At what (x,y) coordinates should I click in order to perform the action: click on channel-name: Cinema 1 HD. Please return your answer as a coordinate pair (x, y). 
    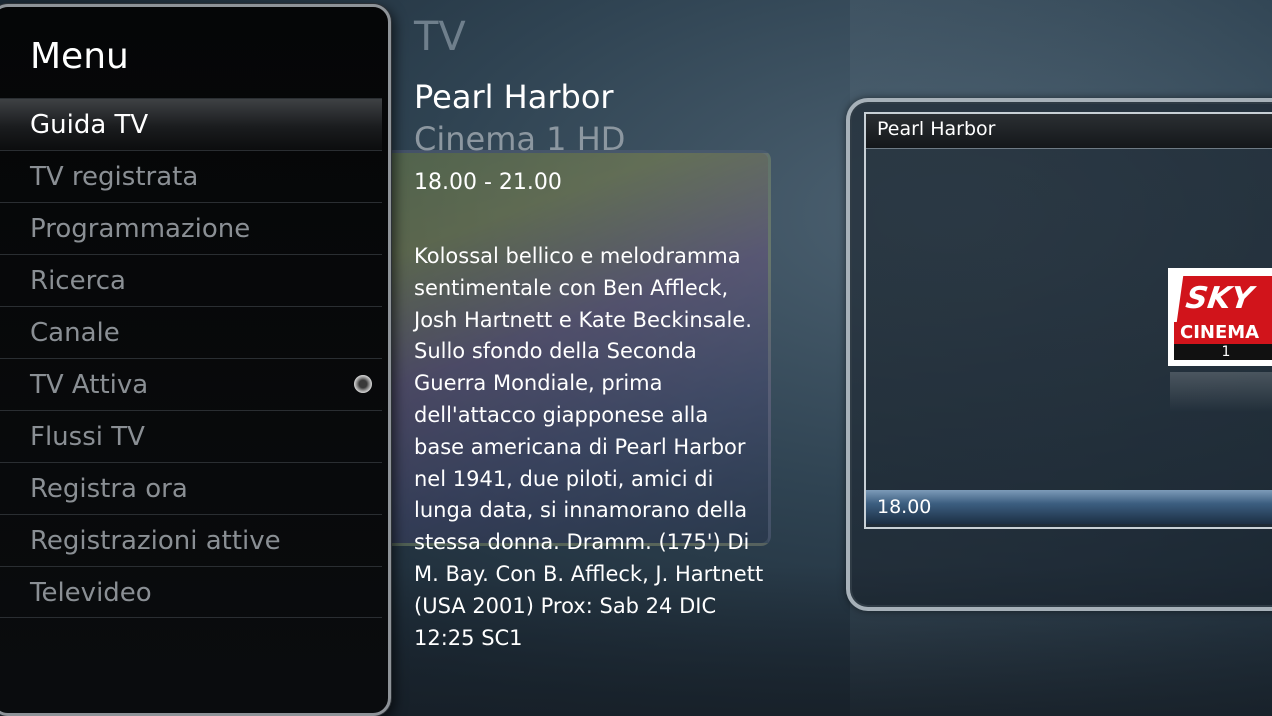
    Looking at the image, I should click on (520, 139).